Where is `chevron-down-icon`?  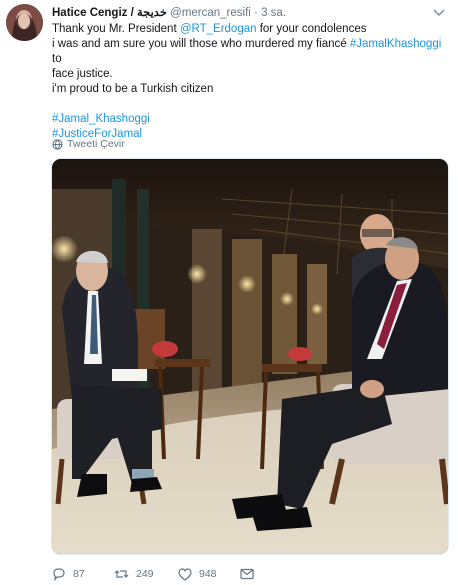
chevron-down-icon is located at coordinates (439, 12).